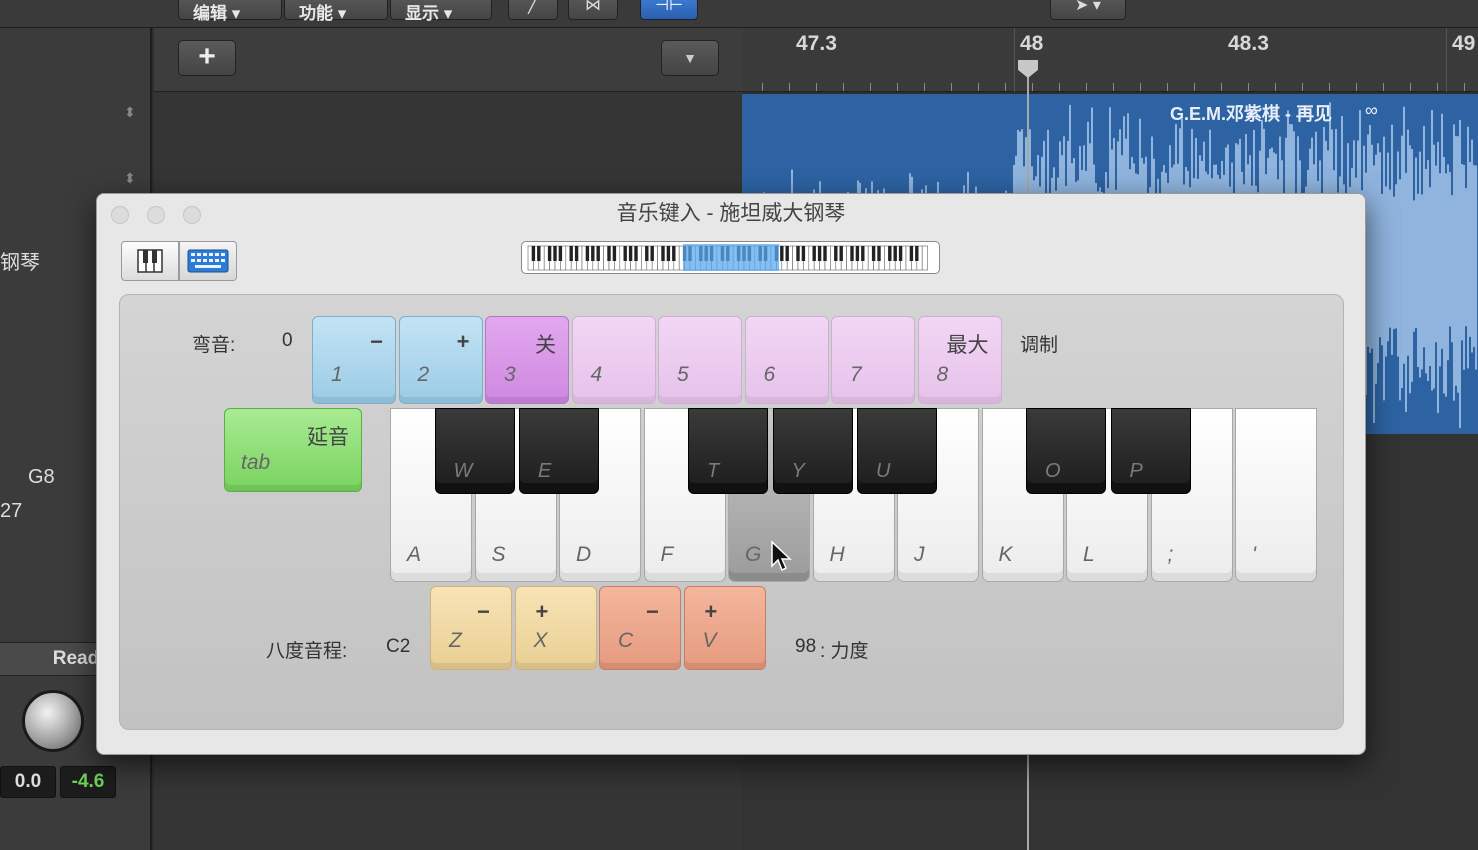  Describe the element at coordinates (1005, 554) in the screenshot. I see `white-key-label: K` at that location.